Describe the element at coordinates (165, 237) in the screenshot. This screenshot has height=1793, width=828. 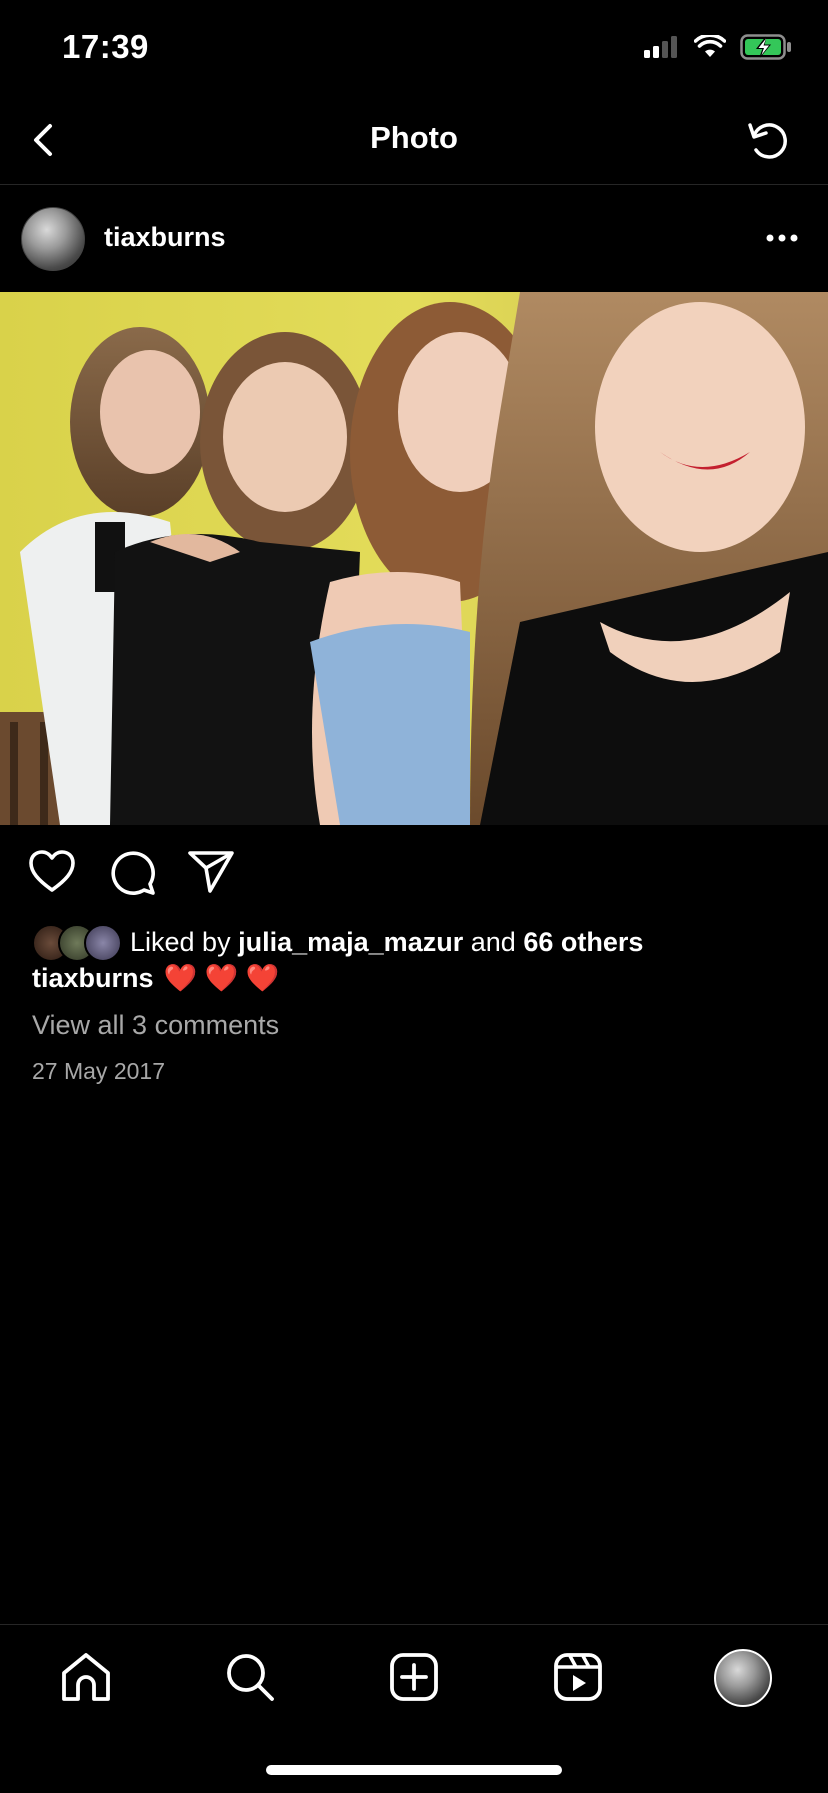
I see `post-username: tiaxburns` at that location.